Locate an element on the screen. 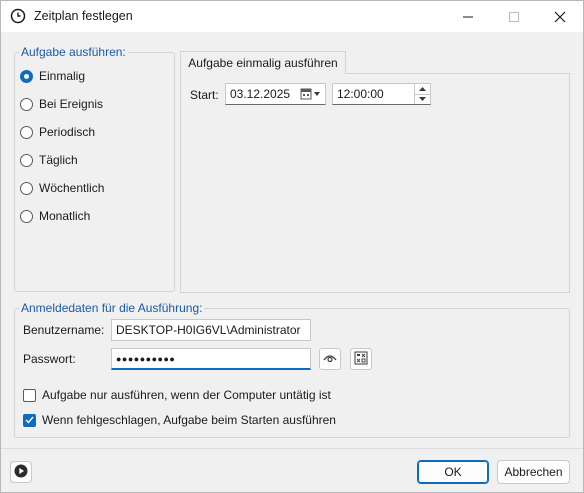  idle-only-checkbox is located at coordinates (29, 395).